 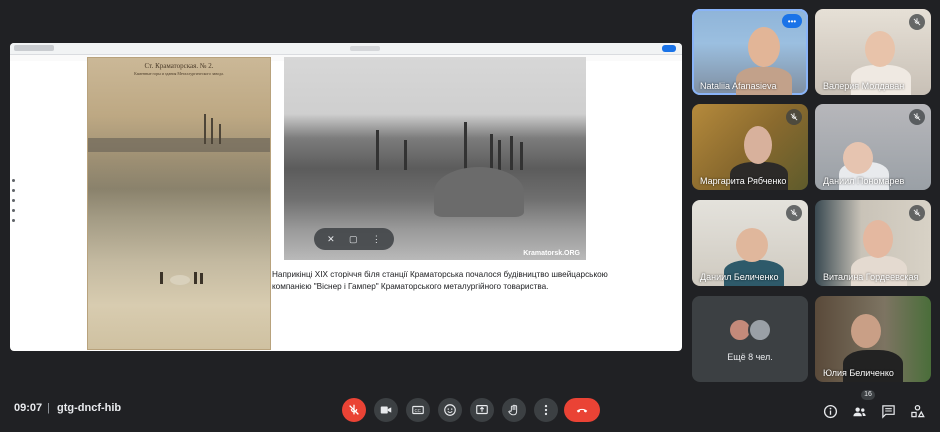 What do you see at coordinates (365, 48) in the screenshot?
I see `shared-address` at bounding box center [365, 48].